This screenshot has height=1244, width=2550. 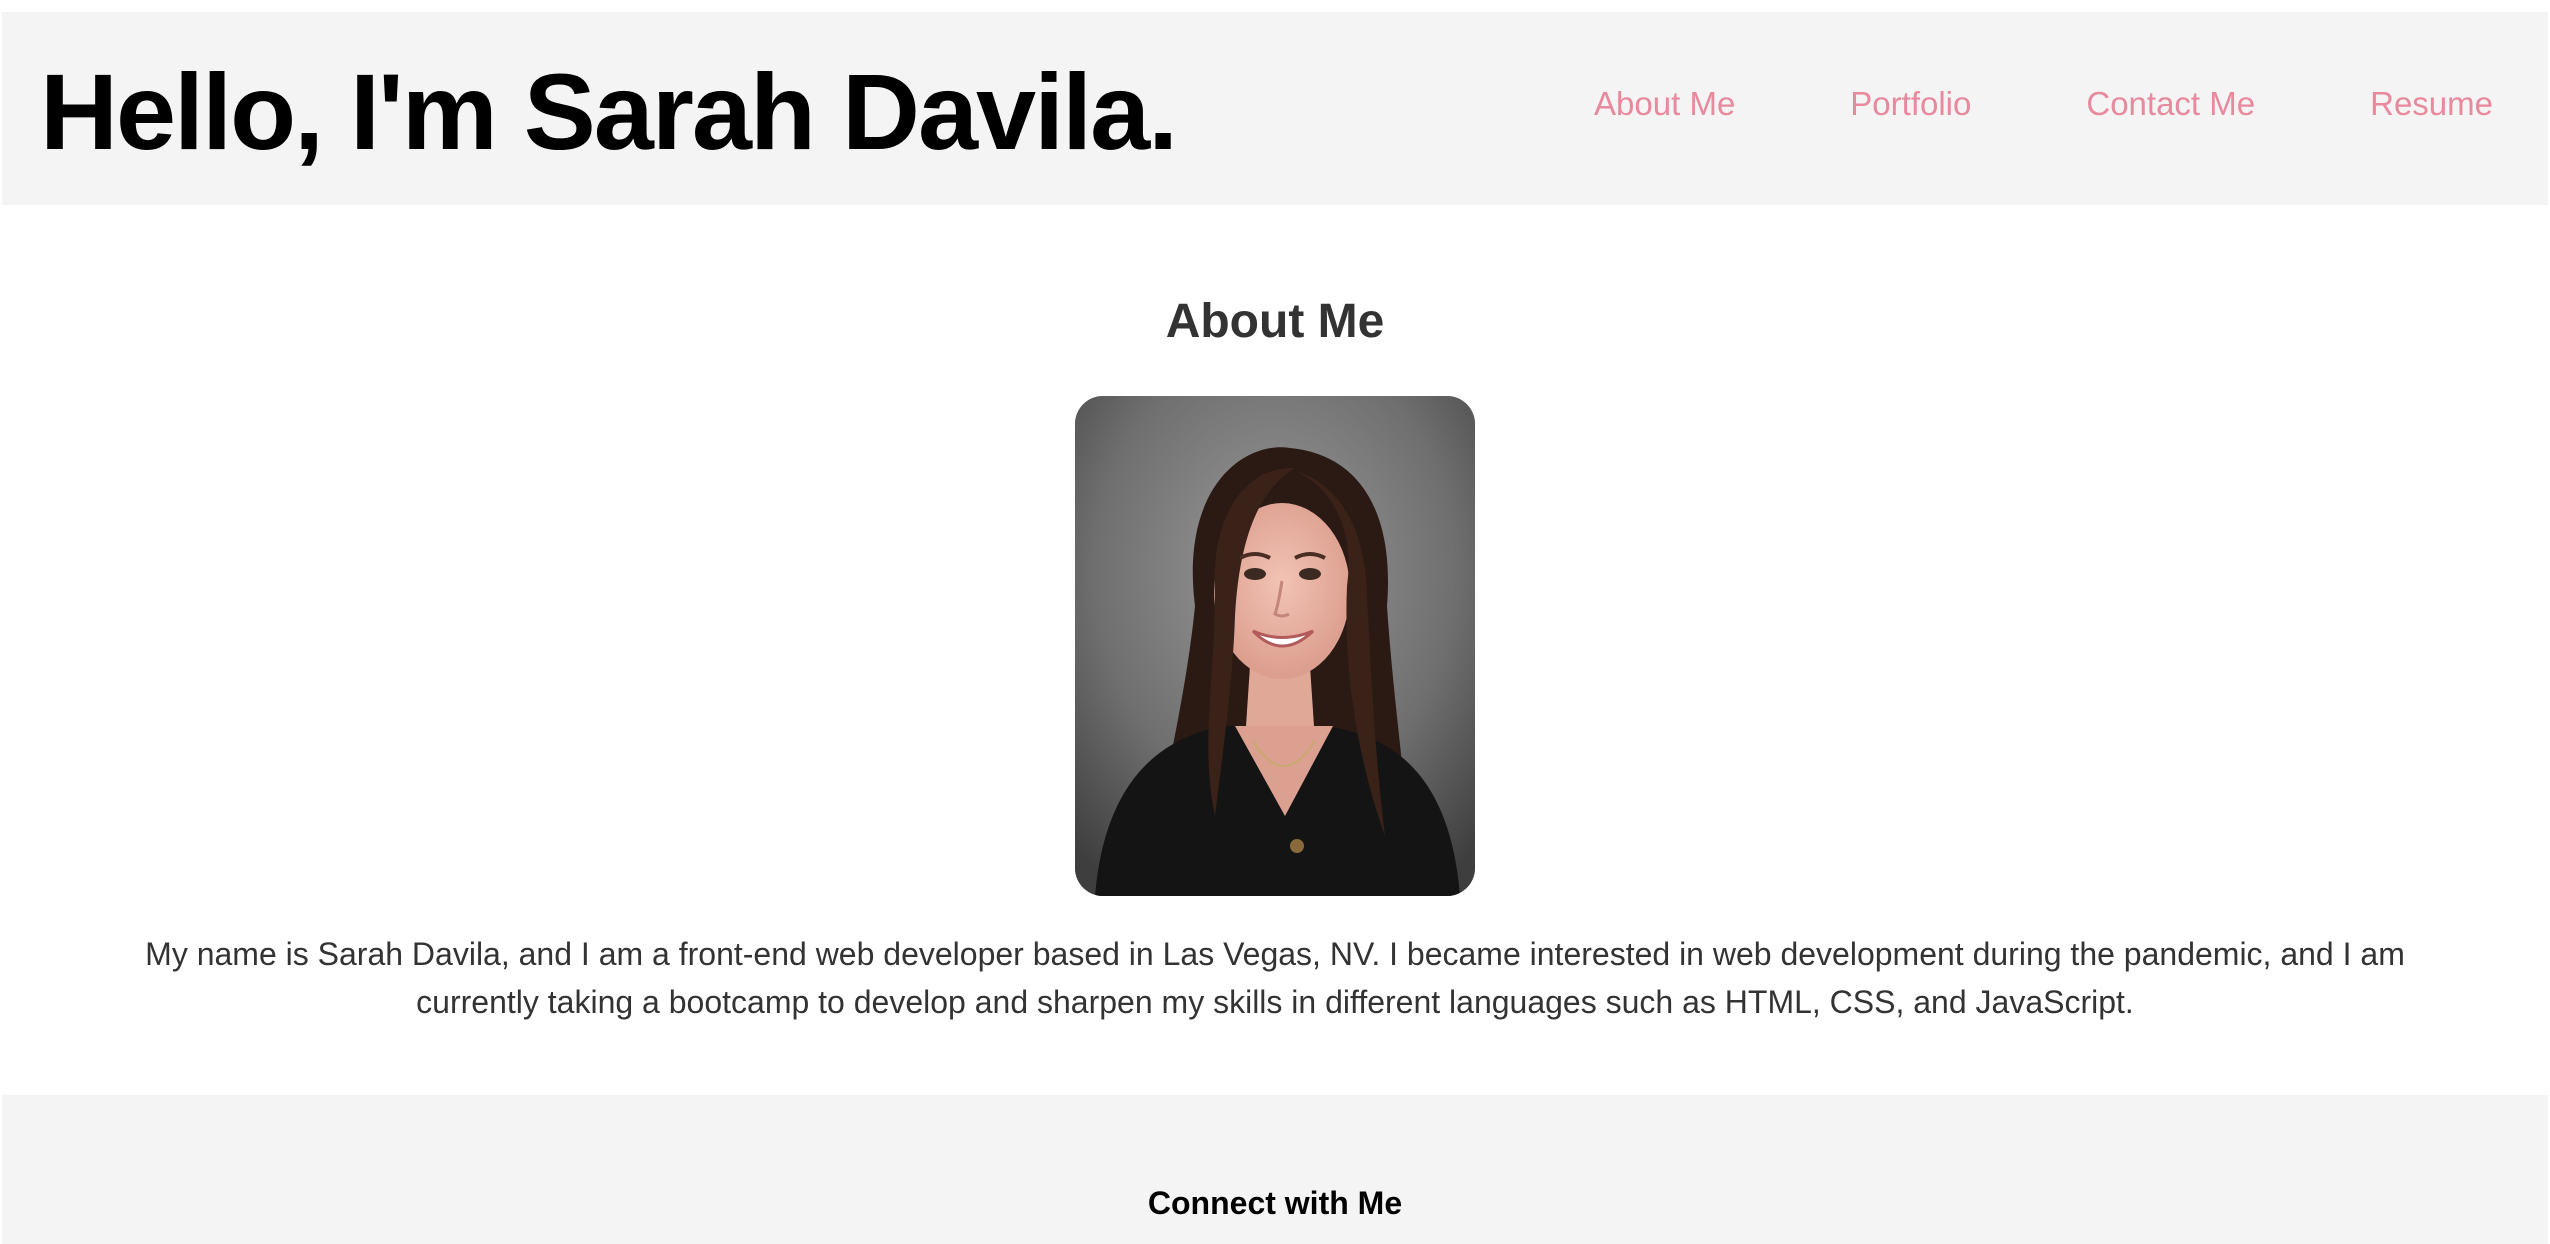 What do you see at coordinates (1664, 104) in the screenshot?
I see `nav-link-about-me: About Me` at bounding box center [1664, 104].